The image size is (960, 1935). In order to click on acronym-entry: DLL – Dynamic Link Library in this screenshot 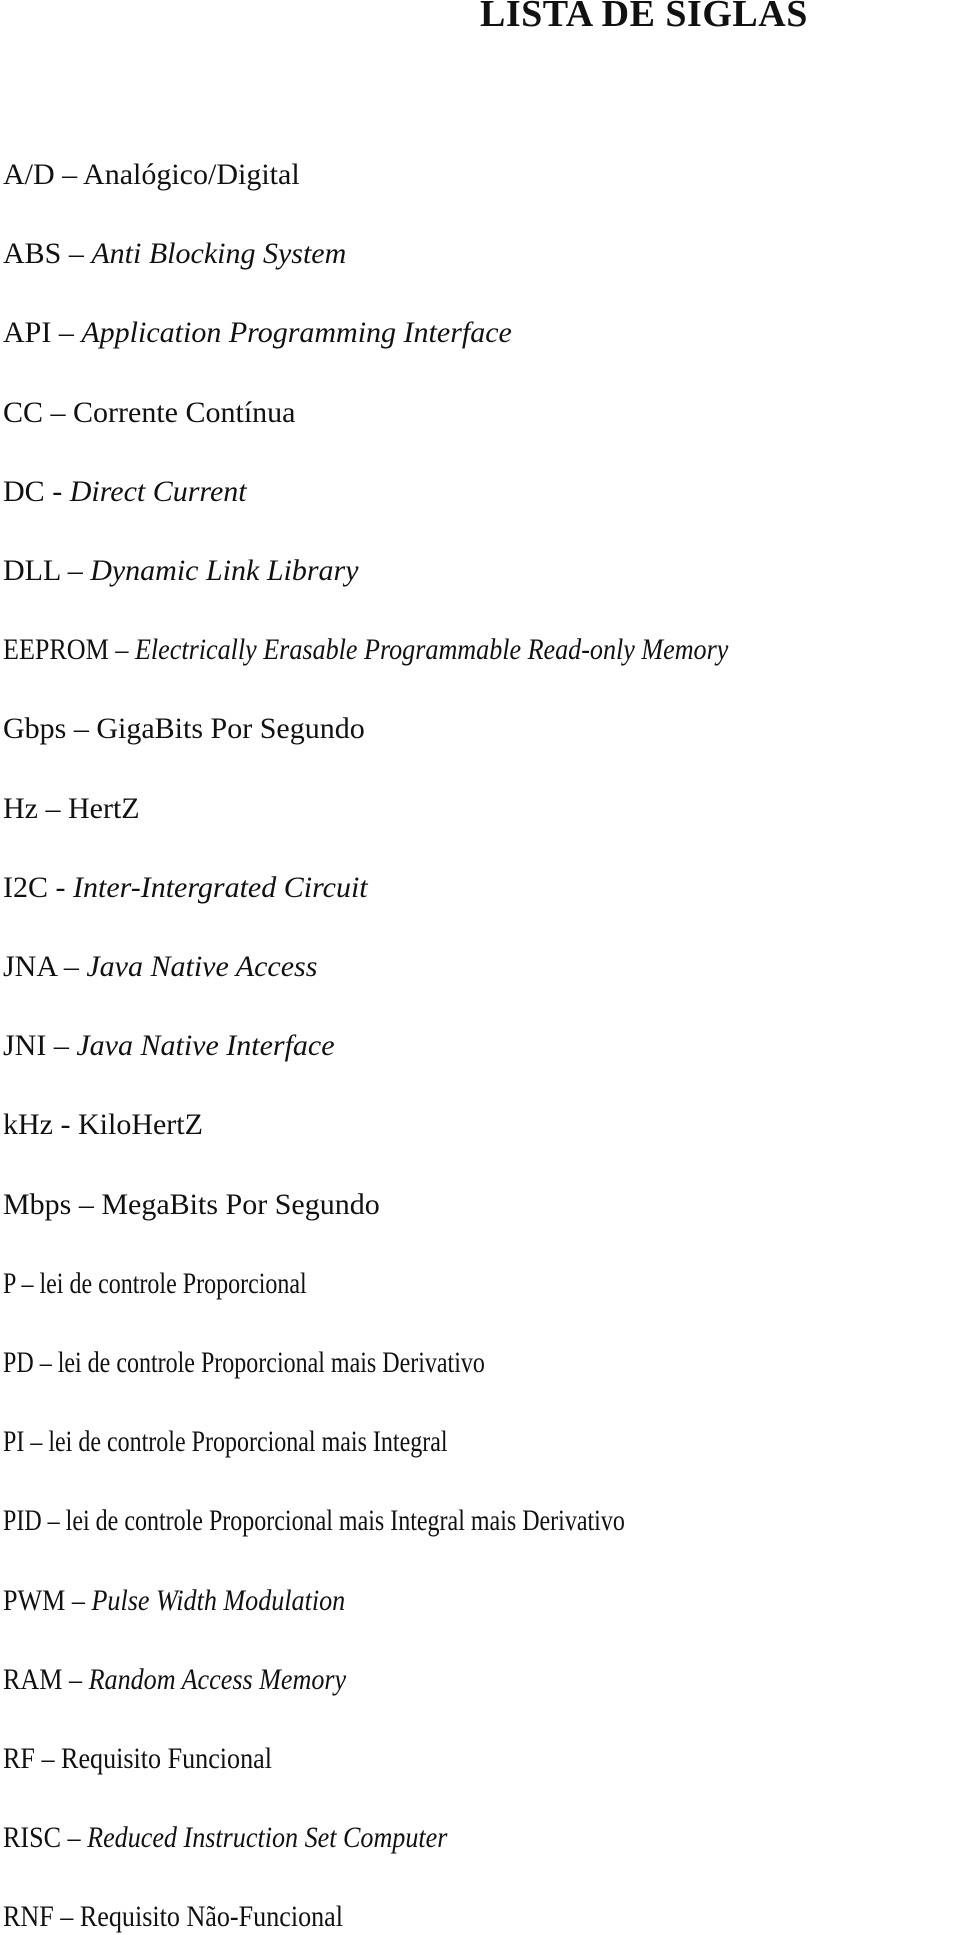, I will do `click(181, 571)`.